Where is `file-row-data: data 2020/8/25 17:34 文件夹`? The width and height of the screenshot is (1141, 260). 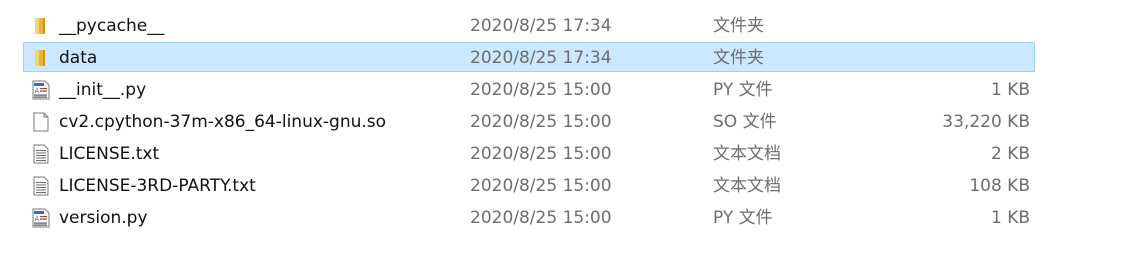 file-row-data: data 2020/8/25 17:34 文件夹 is located at coordinates (570, 58).